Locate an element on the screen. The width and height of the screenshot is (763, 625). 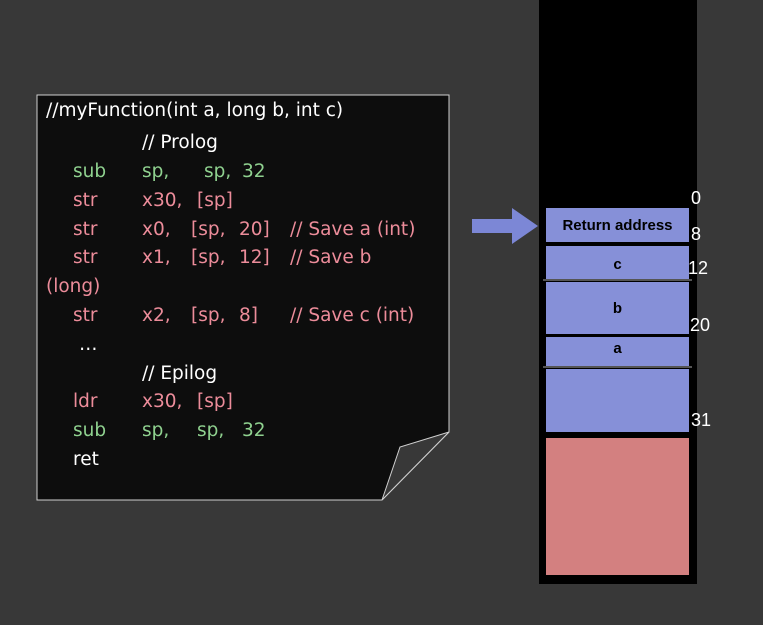
slot-label-a: a is located at coordinates (617, 348).